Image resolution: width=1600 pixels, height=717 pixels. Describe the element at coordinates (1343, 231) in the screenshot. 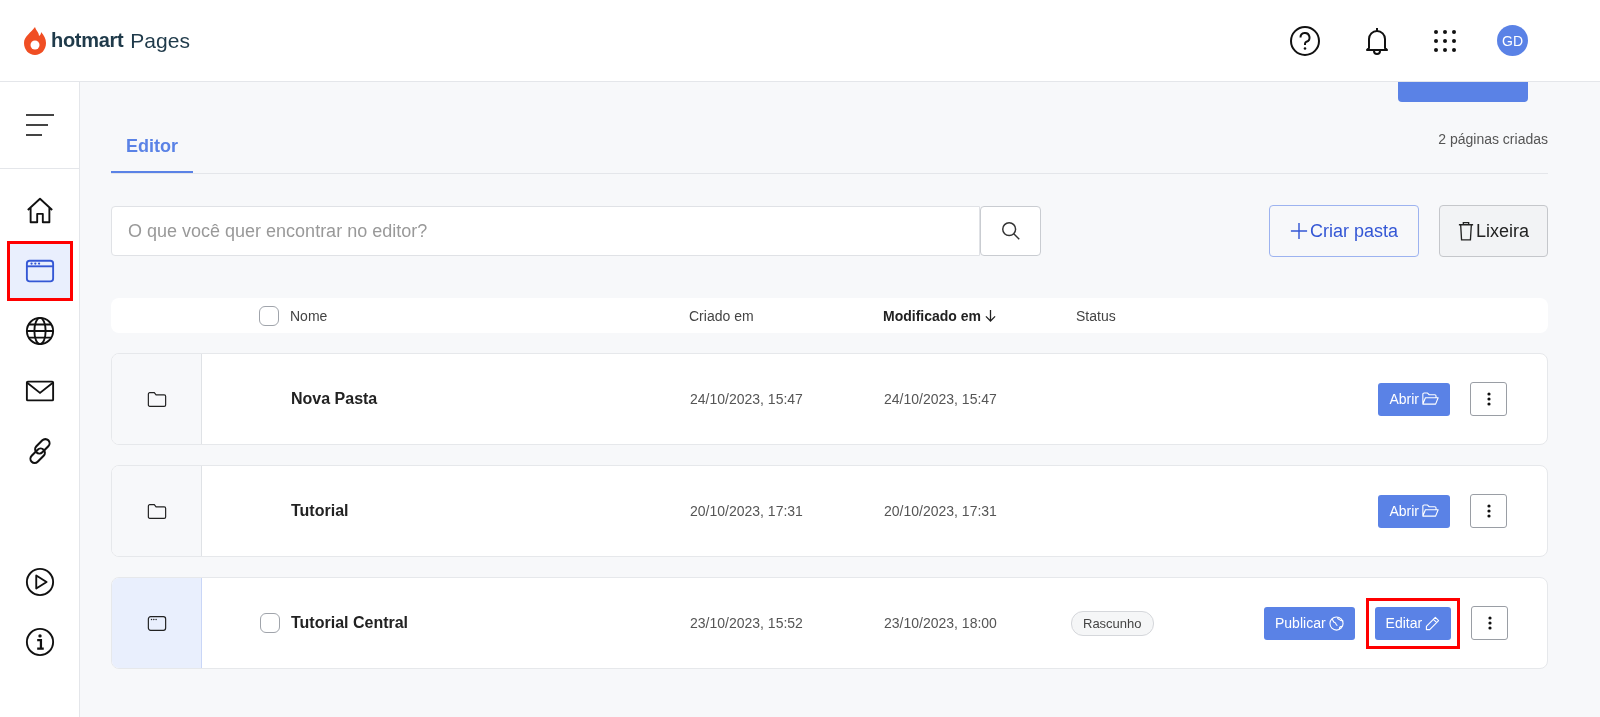

I see `create-folder-button: Criar pasta` at that location.